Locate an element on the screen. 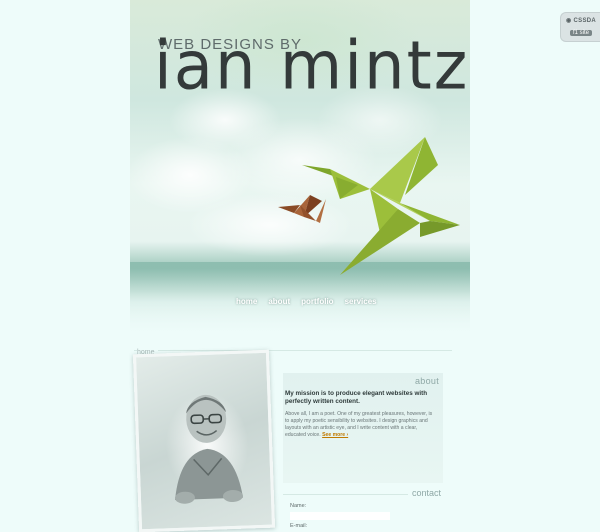 Image resolution: width=600 pixels, height=532 pixels. cssda-sub-label: f1 site is located at coordinates (581, 33).